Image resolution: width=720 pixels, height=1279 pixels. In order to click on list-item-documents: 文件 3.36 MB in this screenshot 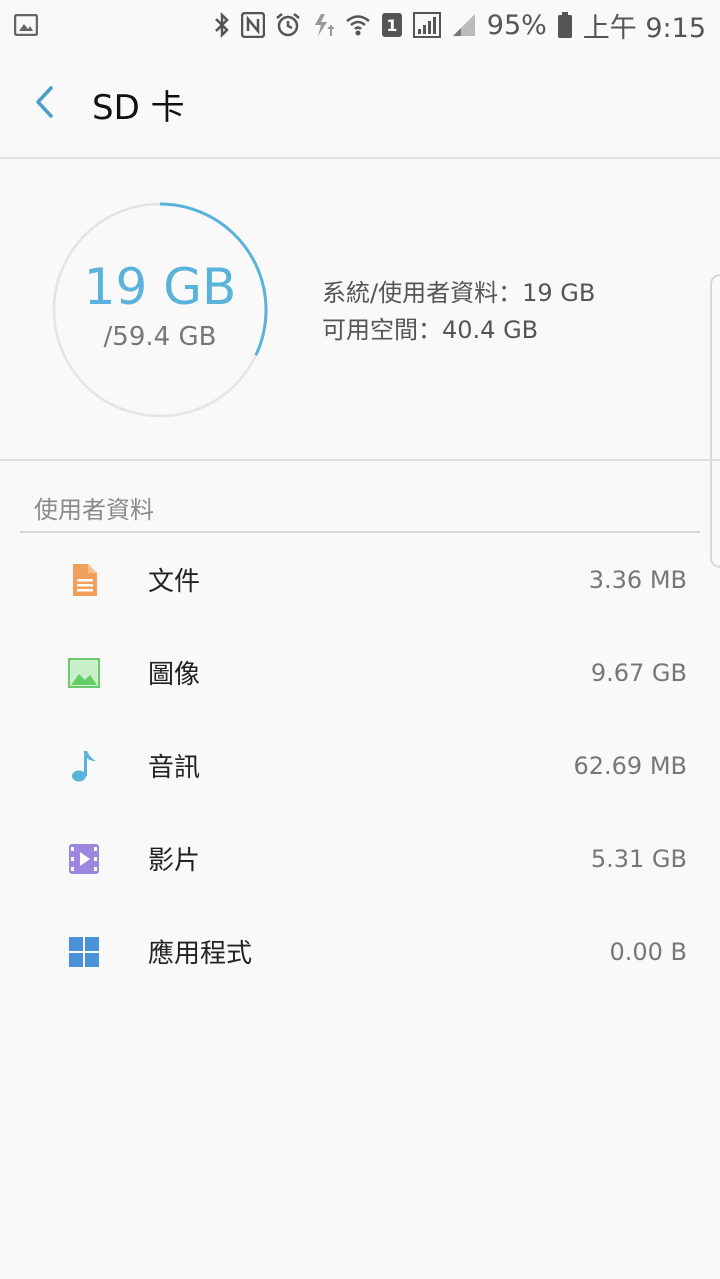, I will do `click(360, 579)`.